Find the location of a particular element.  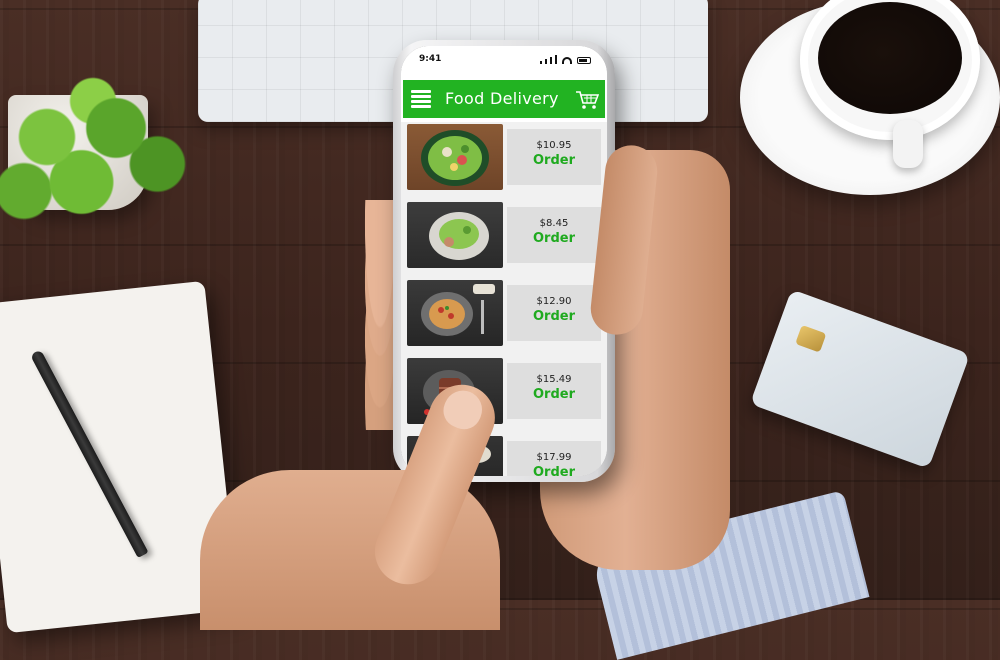

signal-icon is located at coordinates (541, 62).